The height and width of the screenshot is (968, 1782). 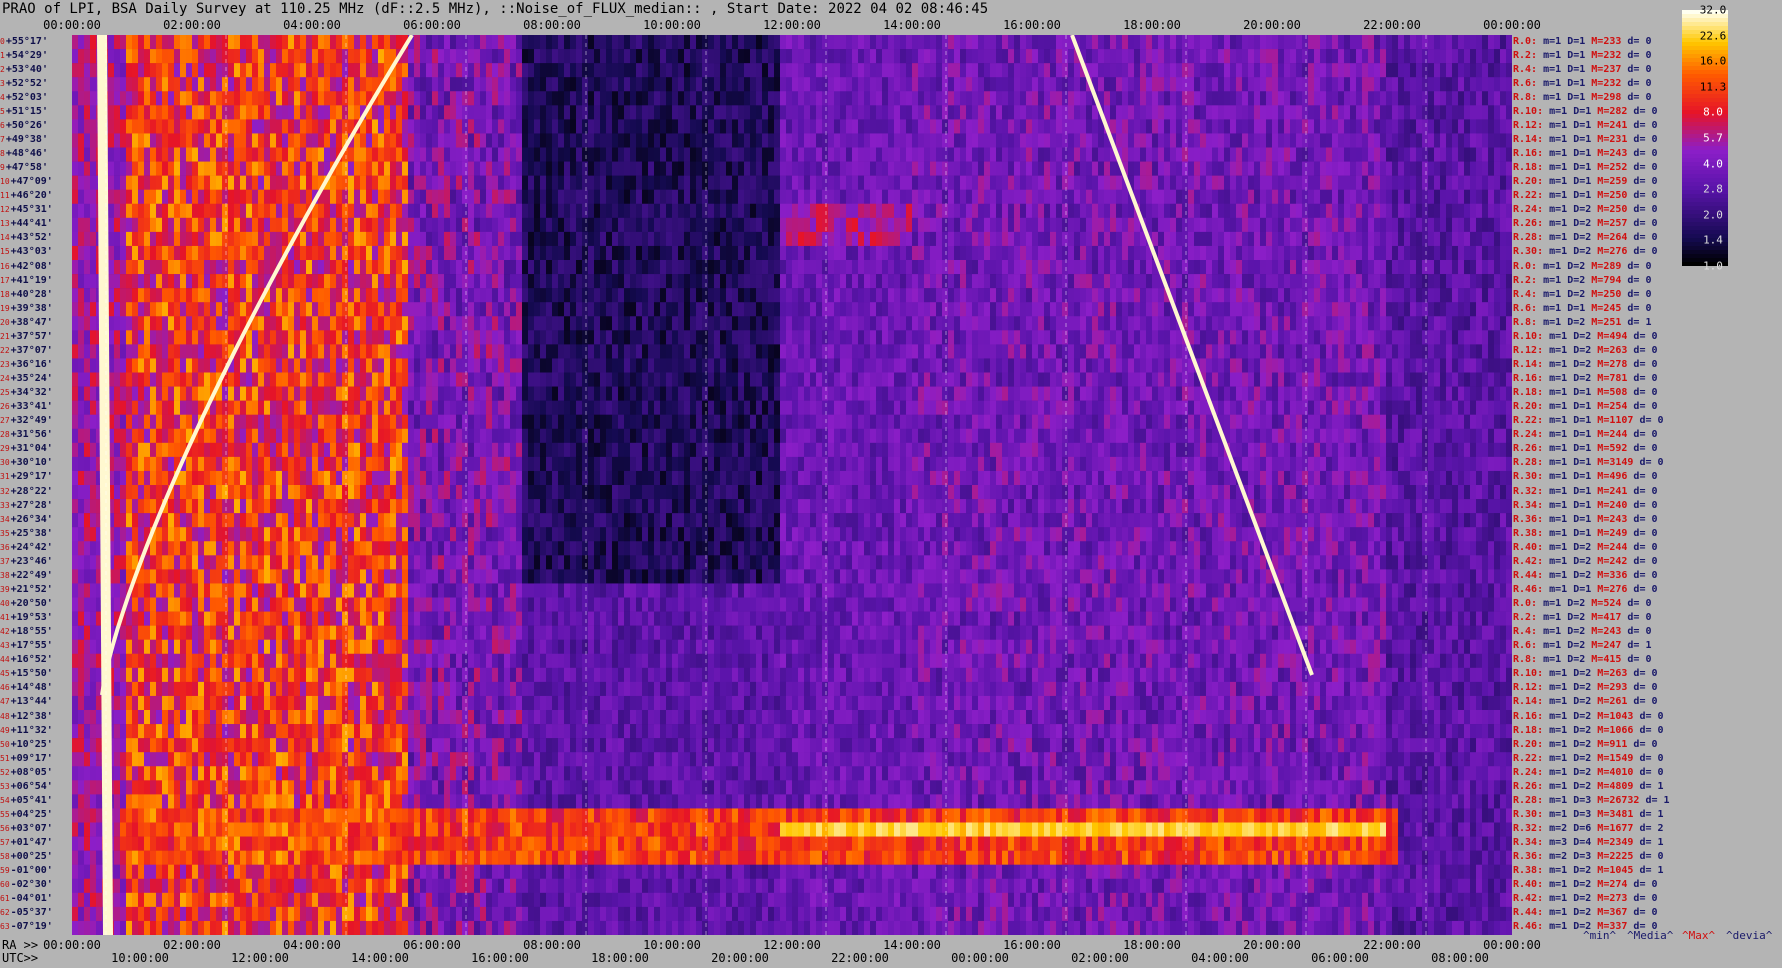 What do you see at coordinates (1606, 83) in the screenshot?
I see `stat-max: M=232` at bounding box center [1606, 83].